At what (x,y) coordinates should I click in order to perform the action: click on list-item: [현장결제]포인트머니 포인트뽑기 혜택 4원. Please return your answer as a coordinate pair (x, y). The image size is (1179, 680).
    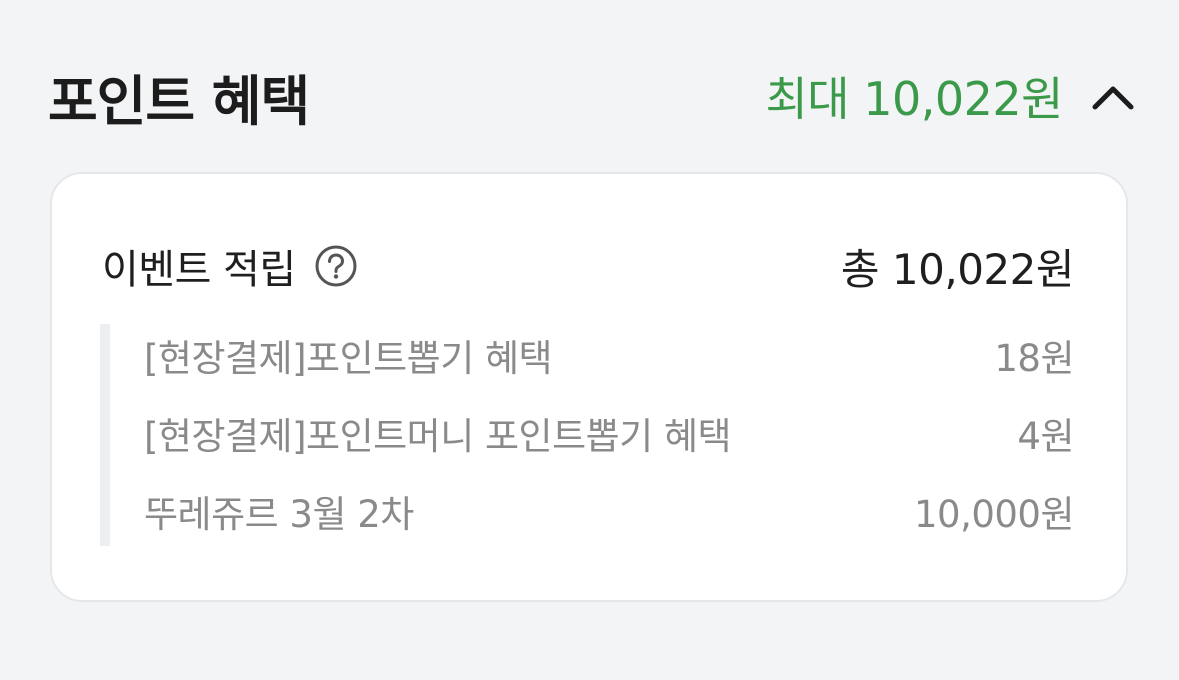
    Looking at the image, I should click on (609, 433).